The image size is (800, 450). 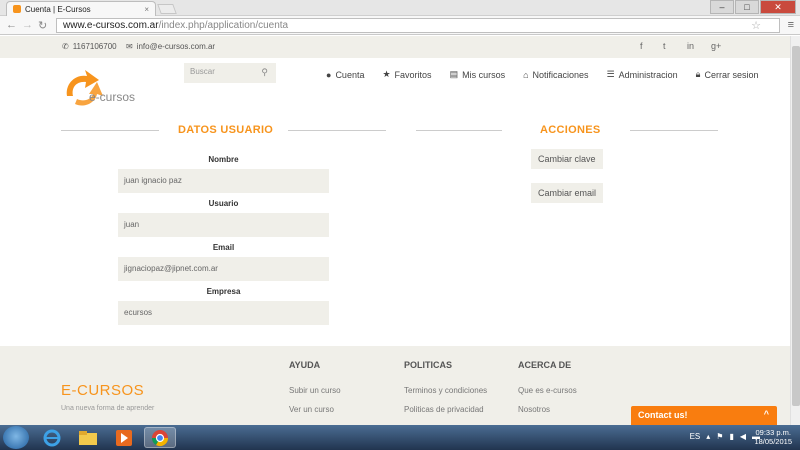 What do you see at coordinates (719, 436) in the screenshot?
I see `action-center-flag-icon: ⚑` at bounding box center [719, 436].